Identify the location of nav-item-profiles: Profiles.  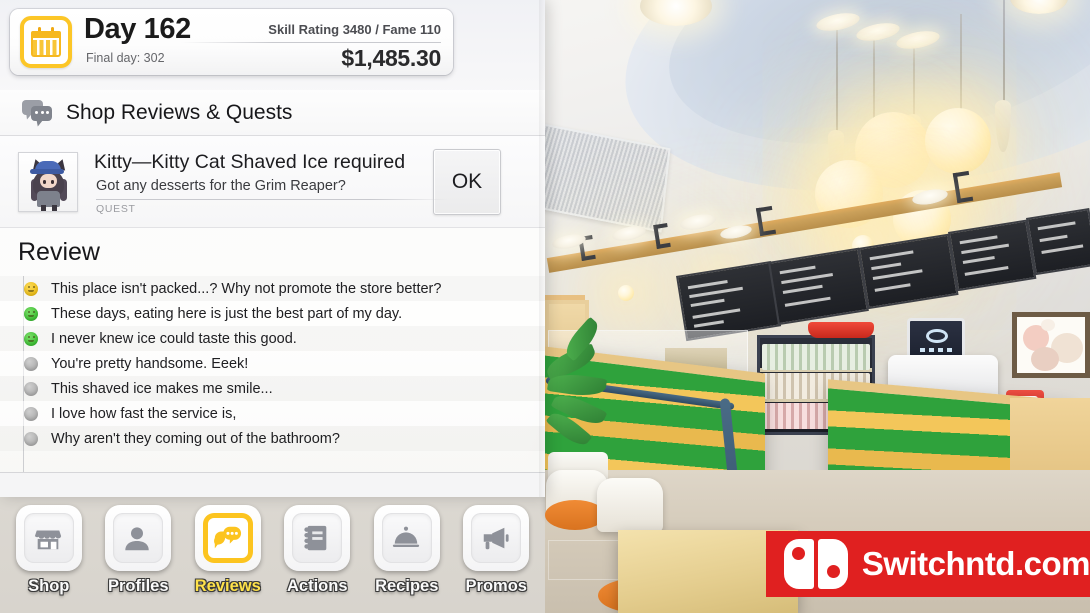
(139, 550).